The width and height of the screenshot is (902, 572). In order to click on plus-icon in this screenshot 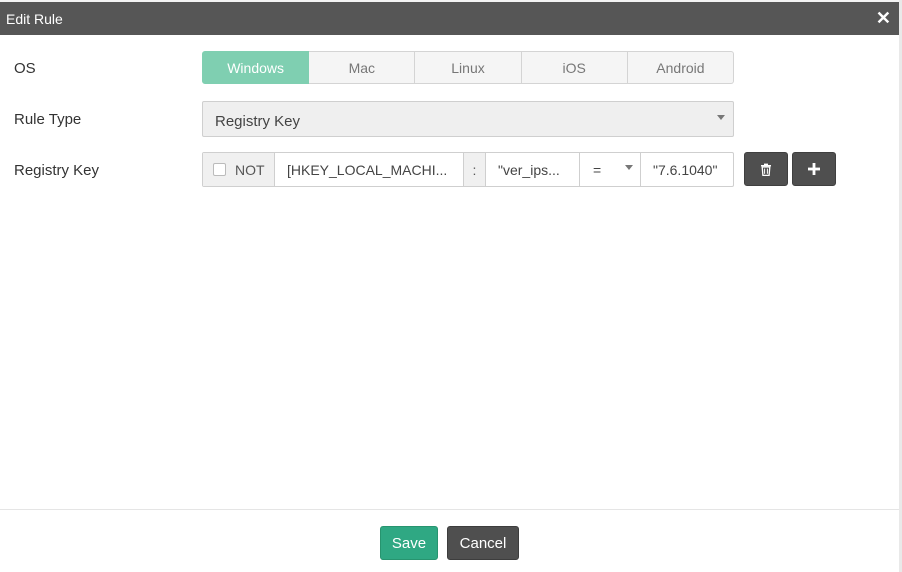, I will do `click(814, 169)`.